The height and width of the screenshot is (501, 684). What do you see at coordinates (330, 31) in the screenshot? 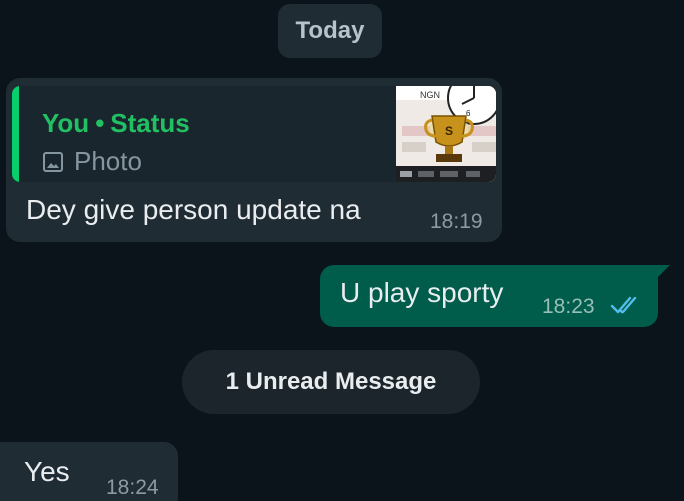
I see `date-separator: Today` at bounding box center [330, 31].